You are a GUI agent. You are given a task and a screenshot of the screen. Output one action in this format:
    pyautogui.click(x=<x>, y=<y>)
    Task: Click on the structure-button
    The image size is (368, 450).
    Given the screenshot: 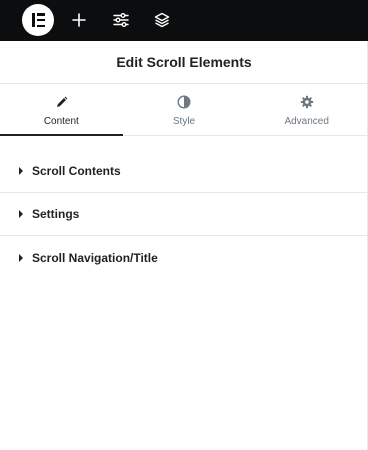 What is the action you would take?
    pyautogui.click(x=162, y=20)
    